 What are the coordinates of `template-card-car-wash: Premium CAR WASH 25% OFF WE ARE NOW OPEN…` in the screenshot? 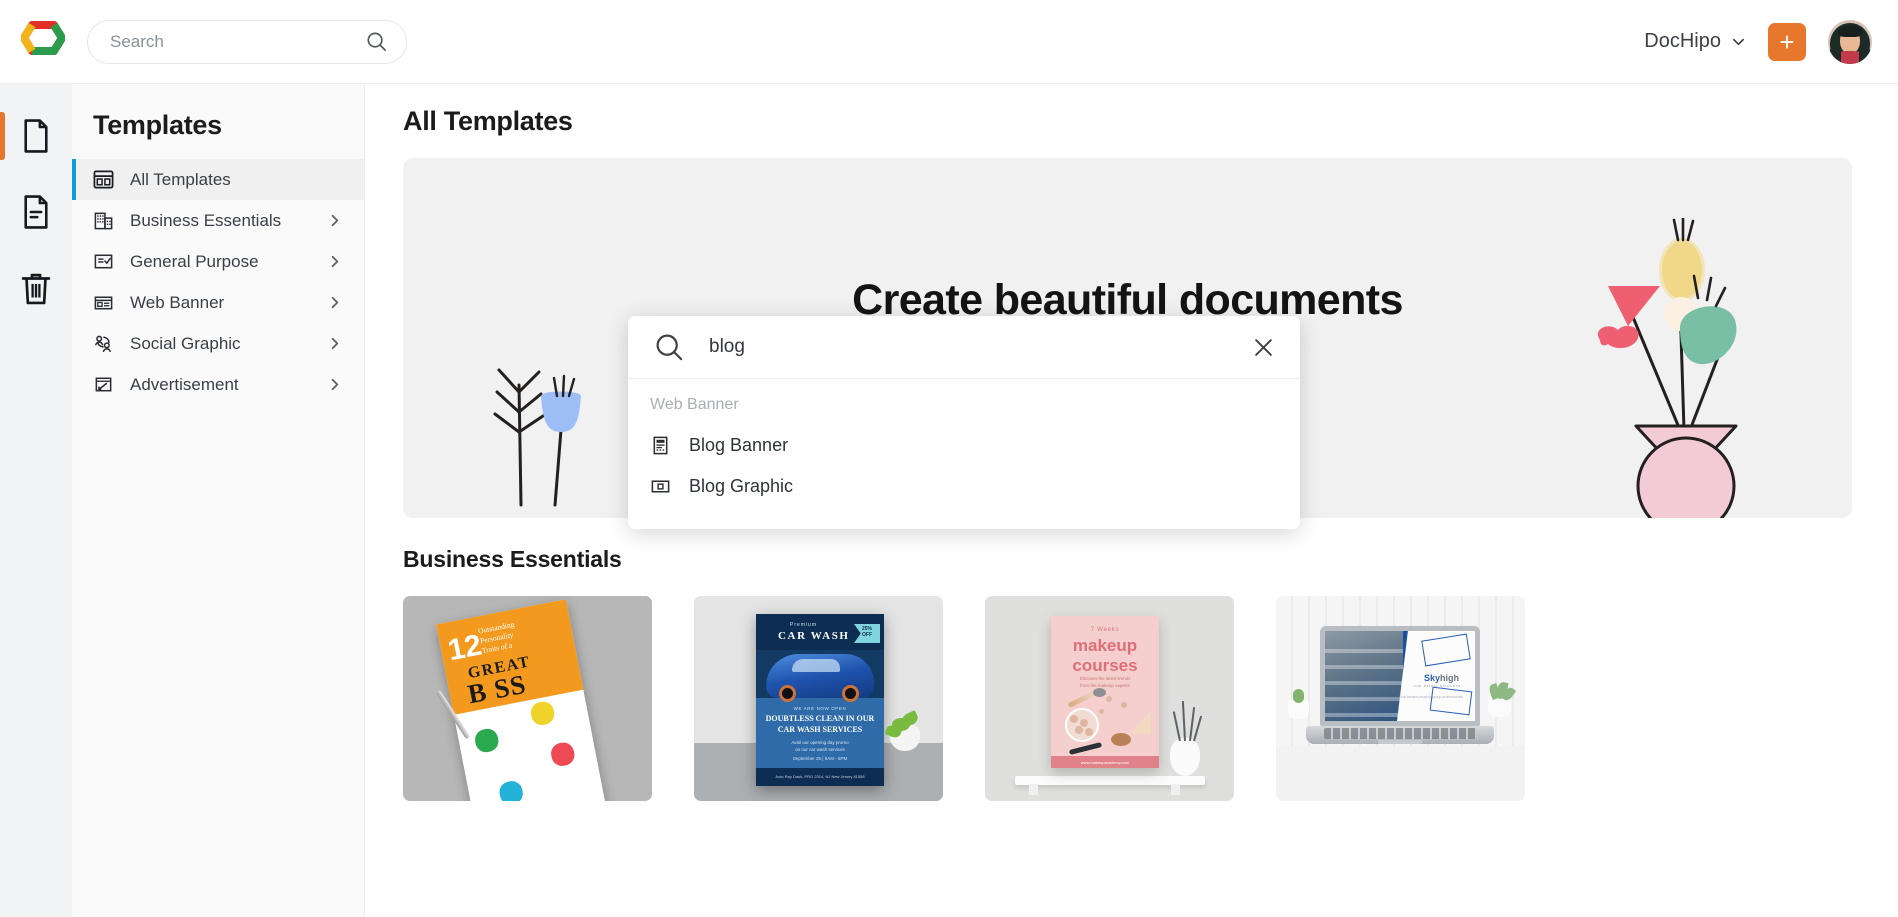 It's located at (818, 698).